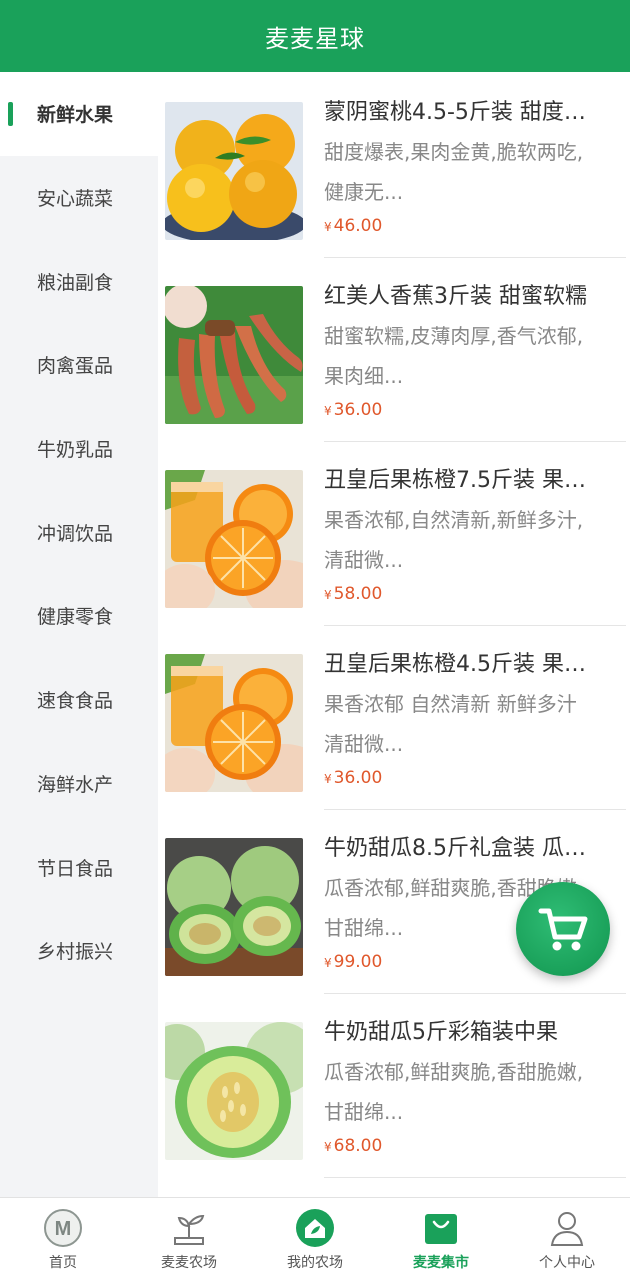  I want to click on category-item: 健康零食, so click(79, 616).